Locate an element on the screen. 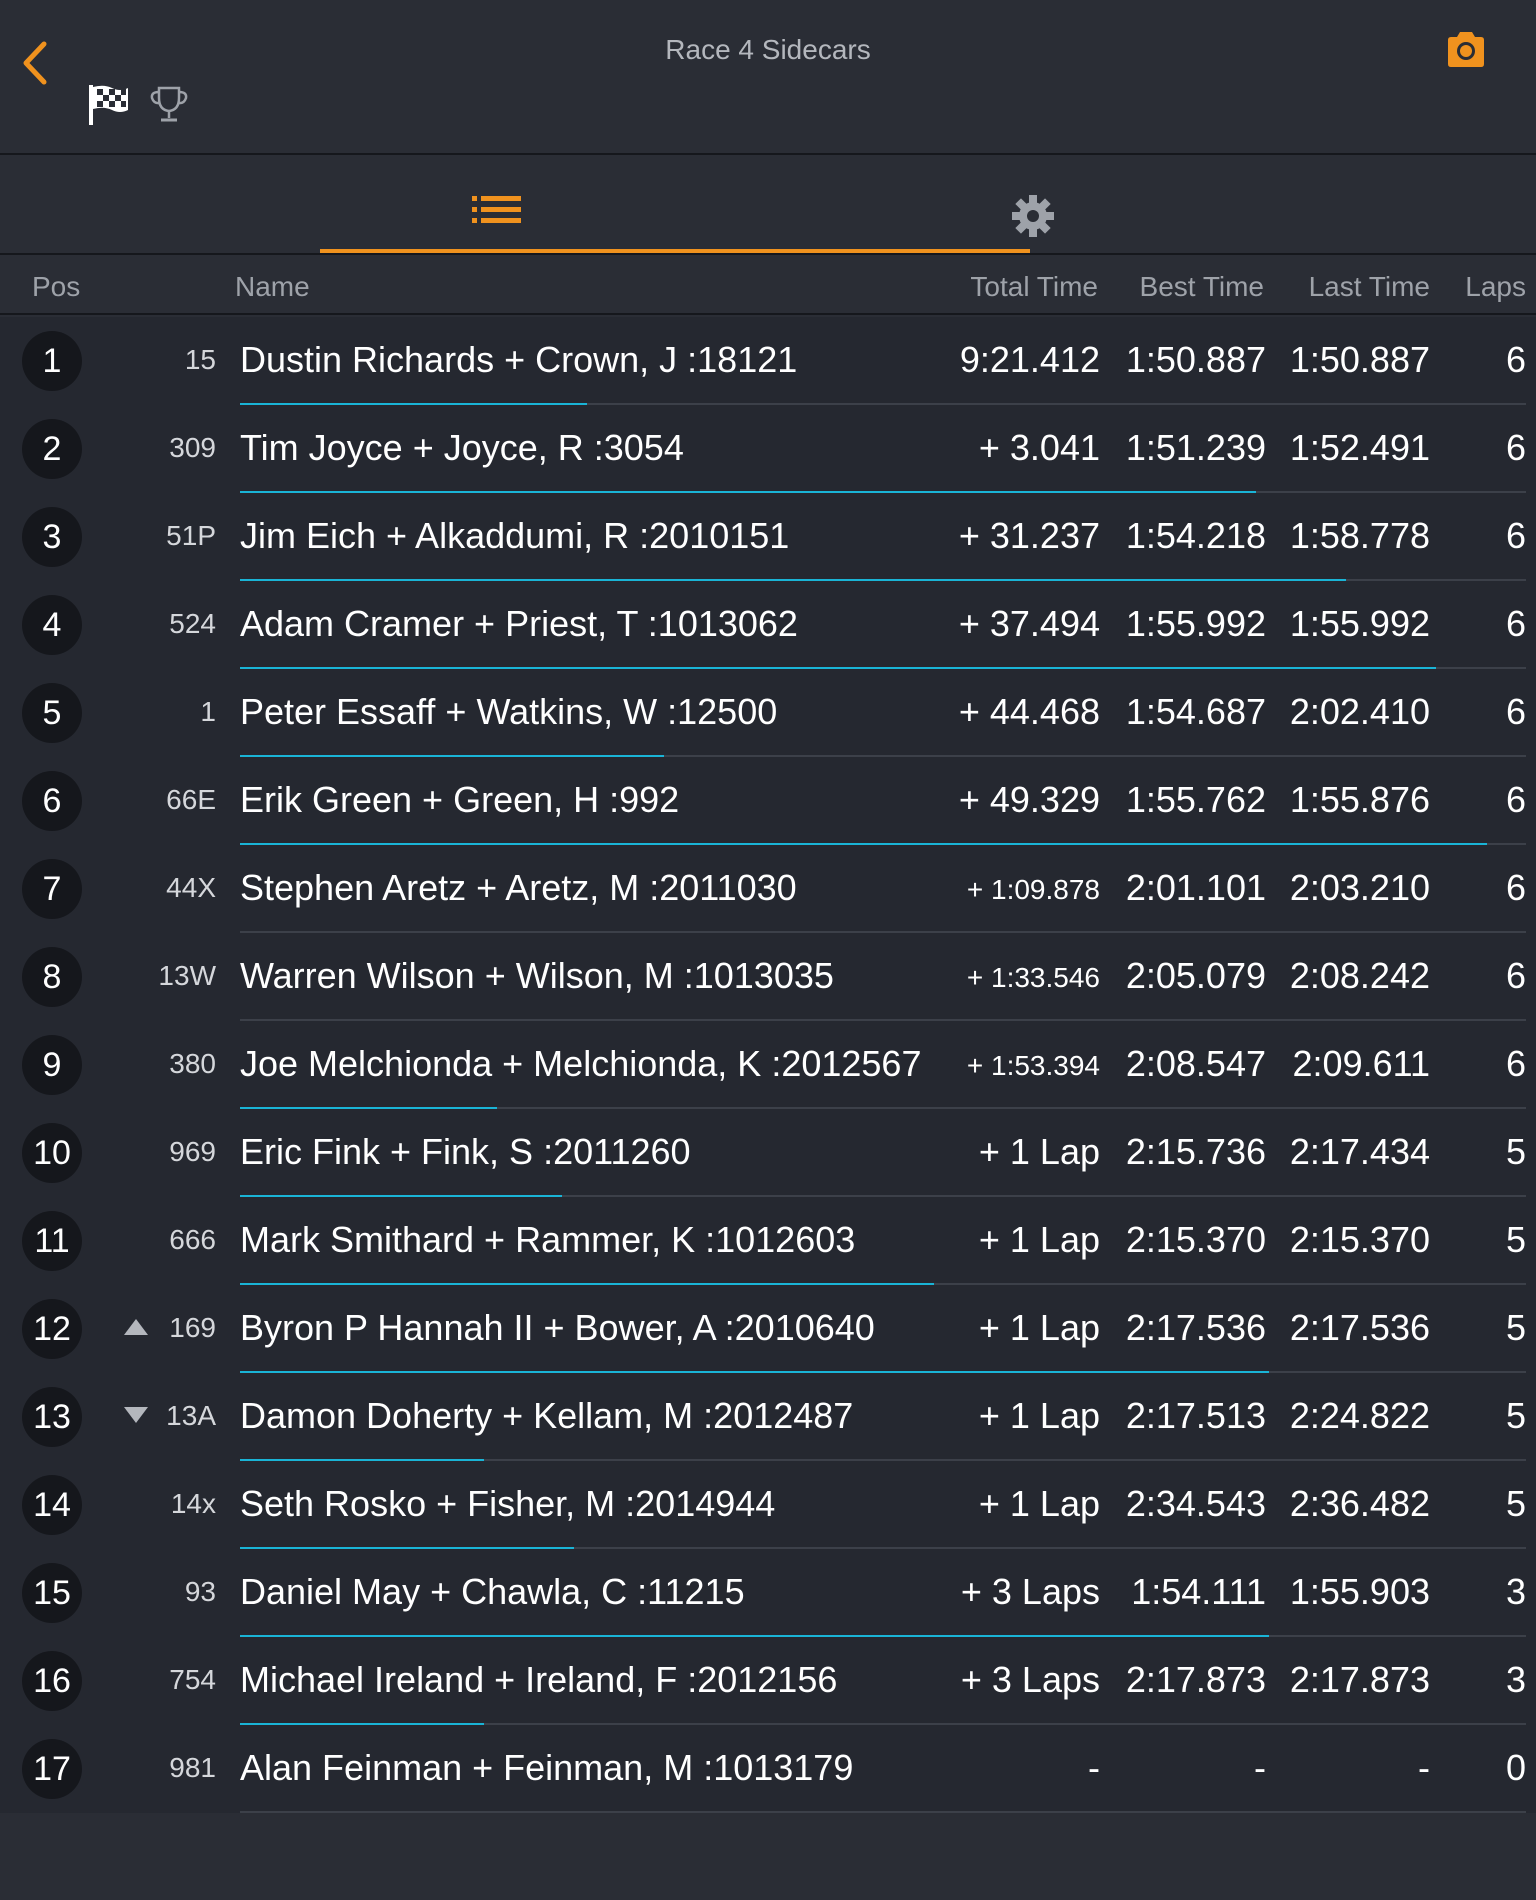 The image size is (1536, 1900). racer-number: 309 is located at coordinates (192, 447).